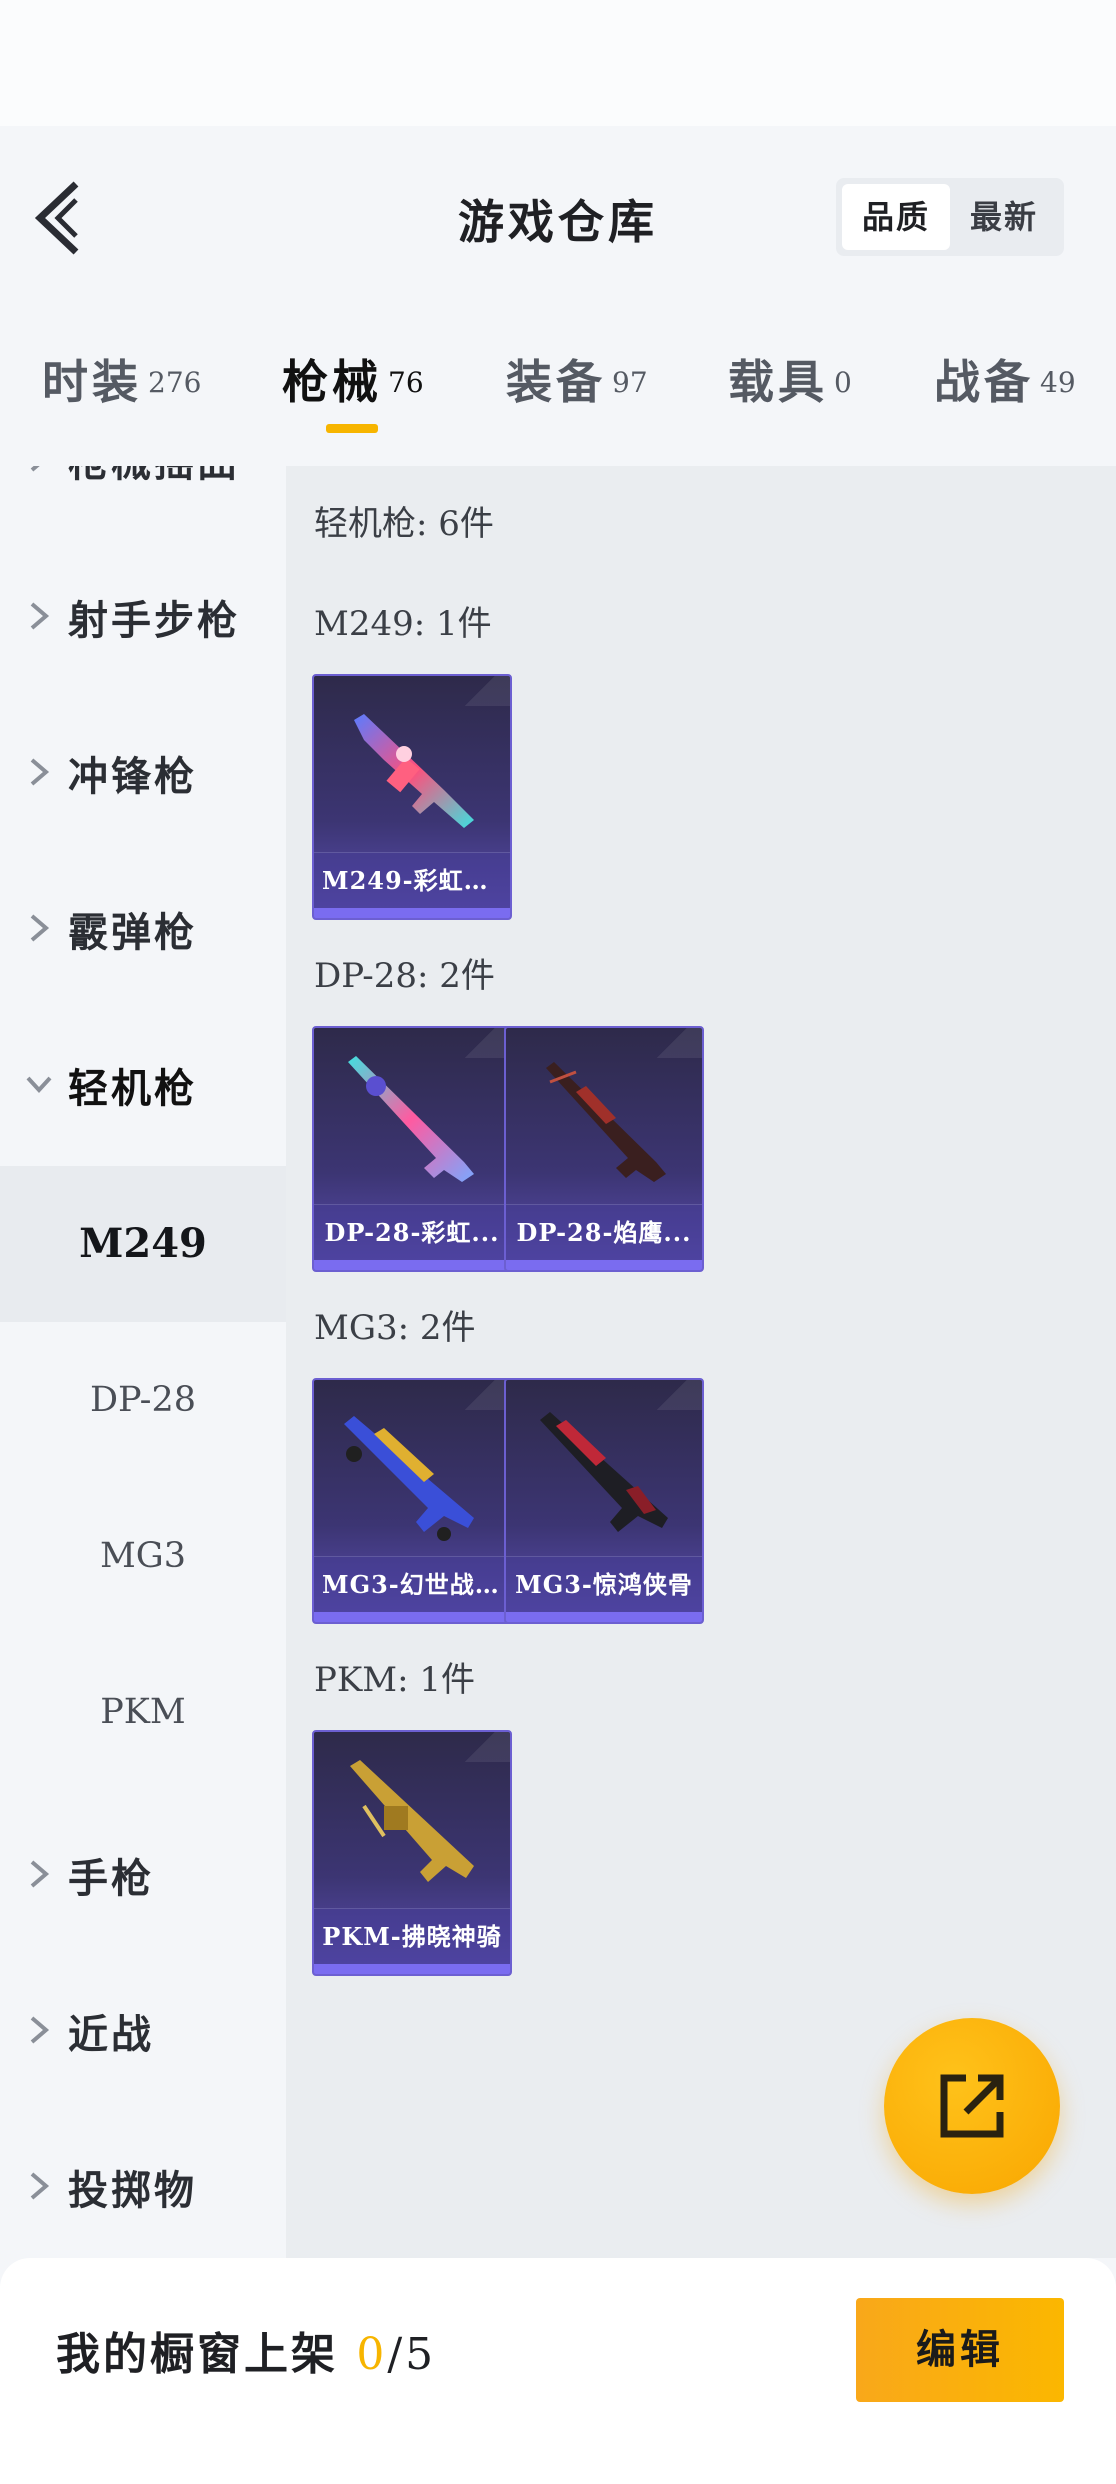 The image size is (1116, 2484). I want to click on blue-gold-mg3-icon, so click(409, 1478).